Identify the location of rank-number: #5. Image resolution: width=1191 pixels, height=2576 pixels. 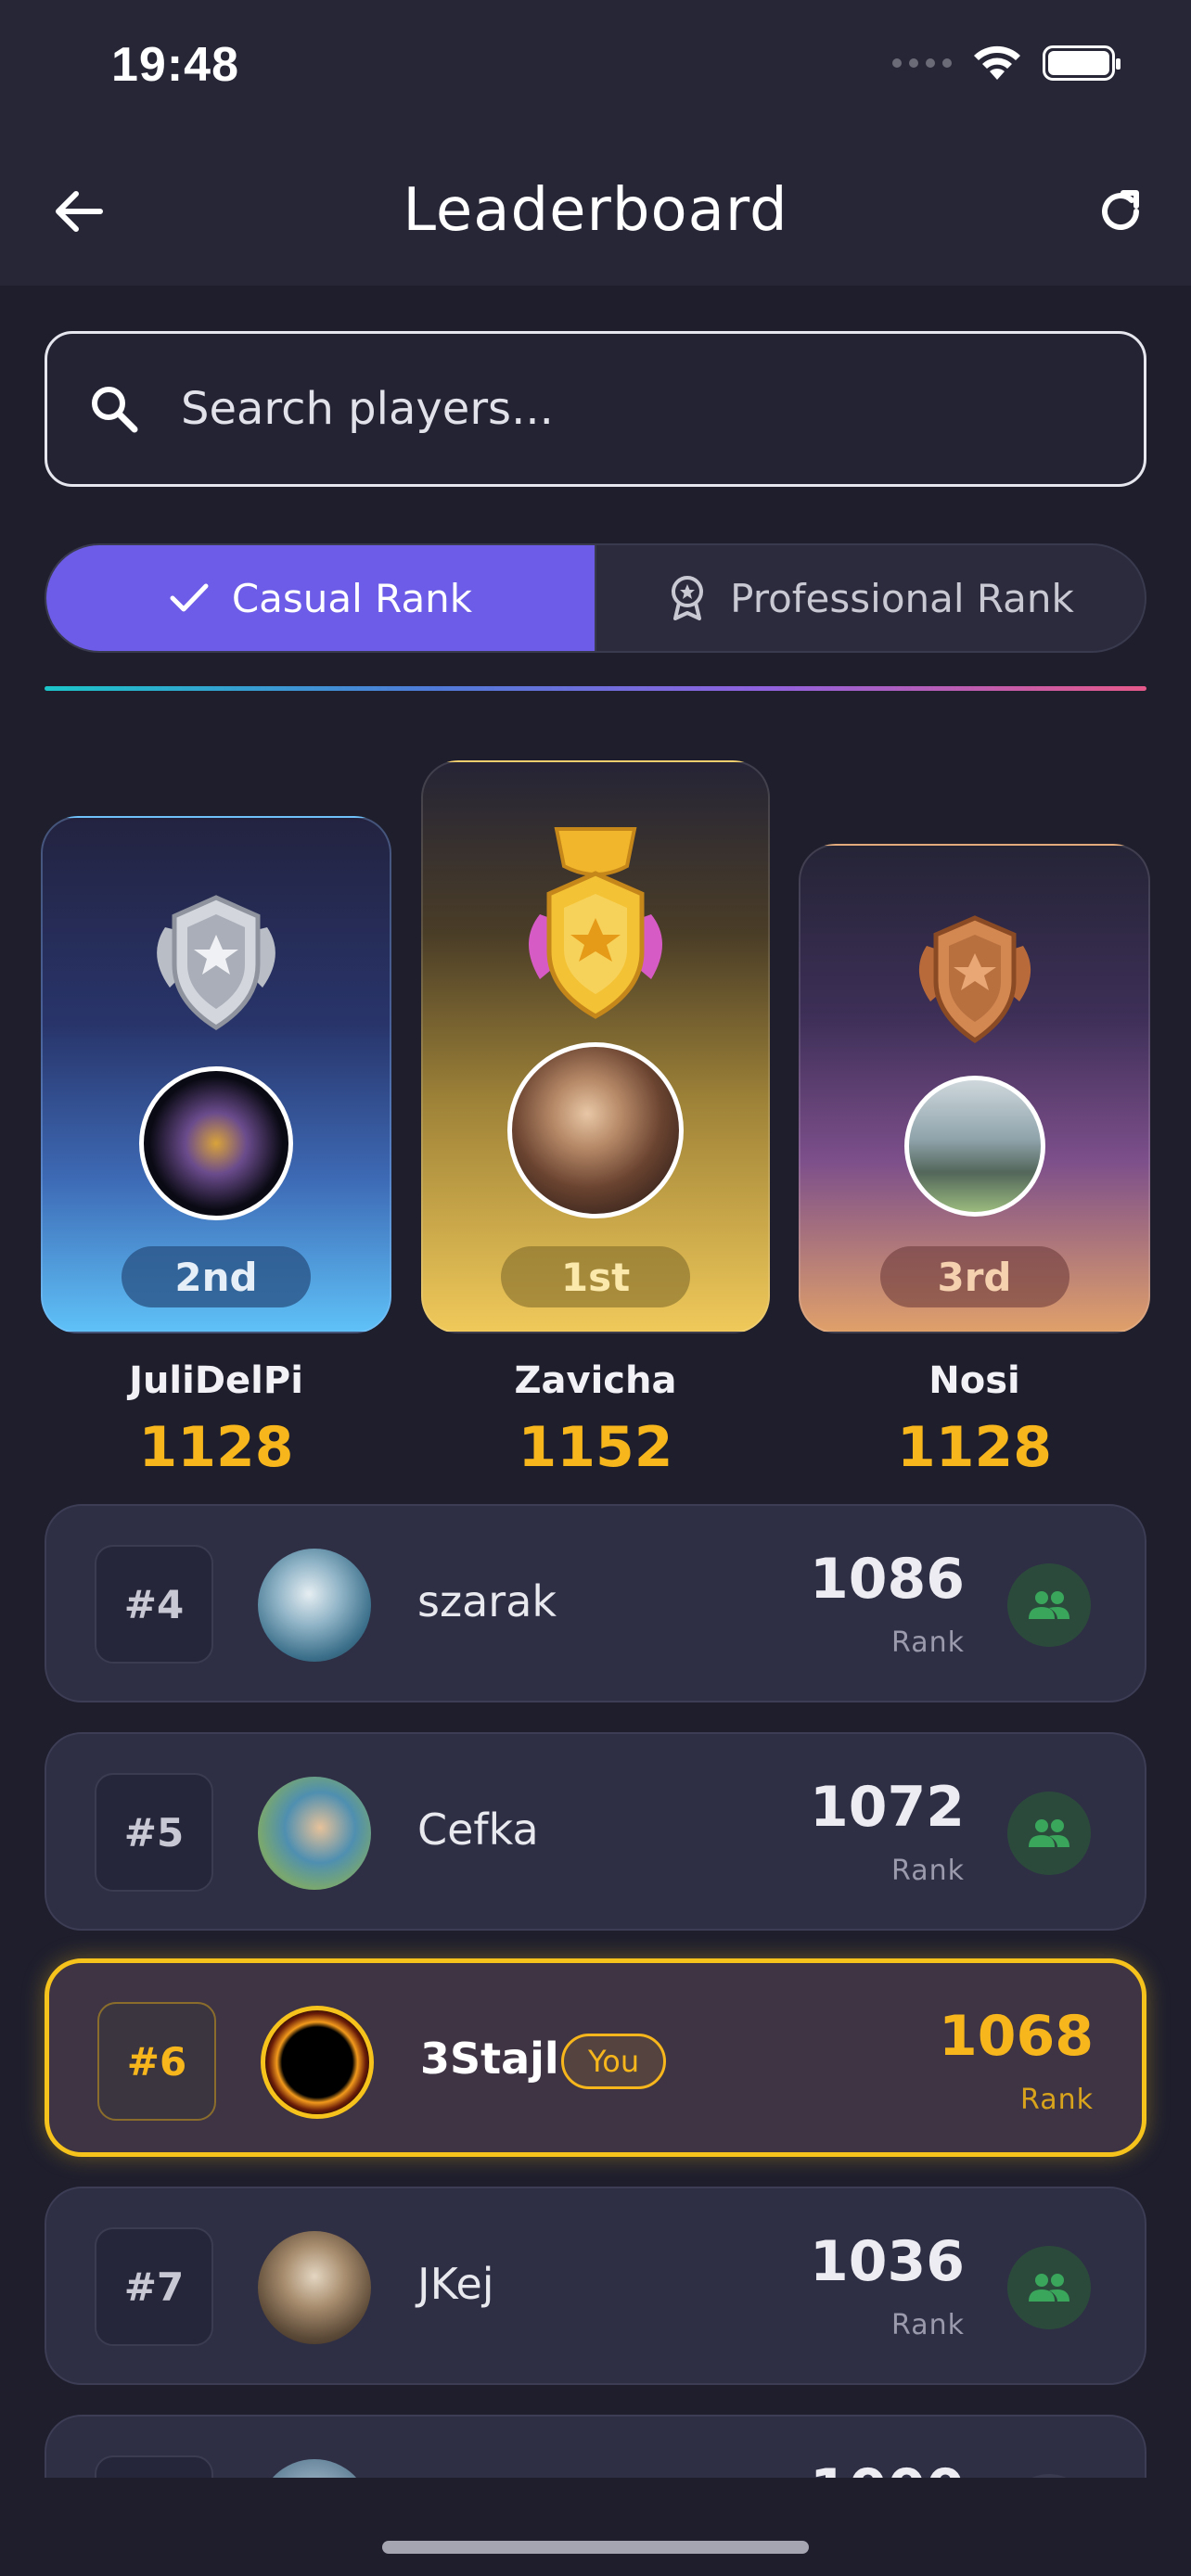
(154, 1833).